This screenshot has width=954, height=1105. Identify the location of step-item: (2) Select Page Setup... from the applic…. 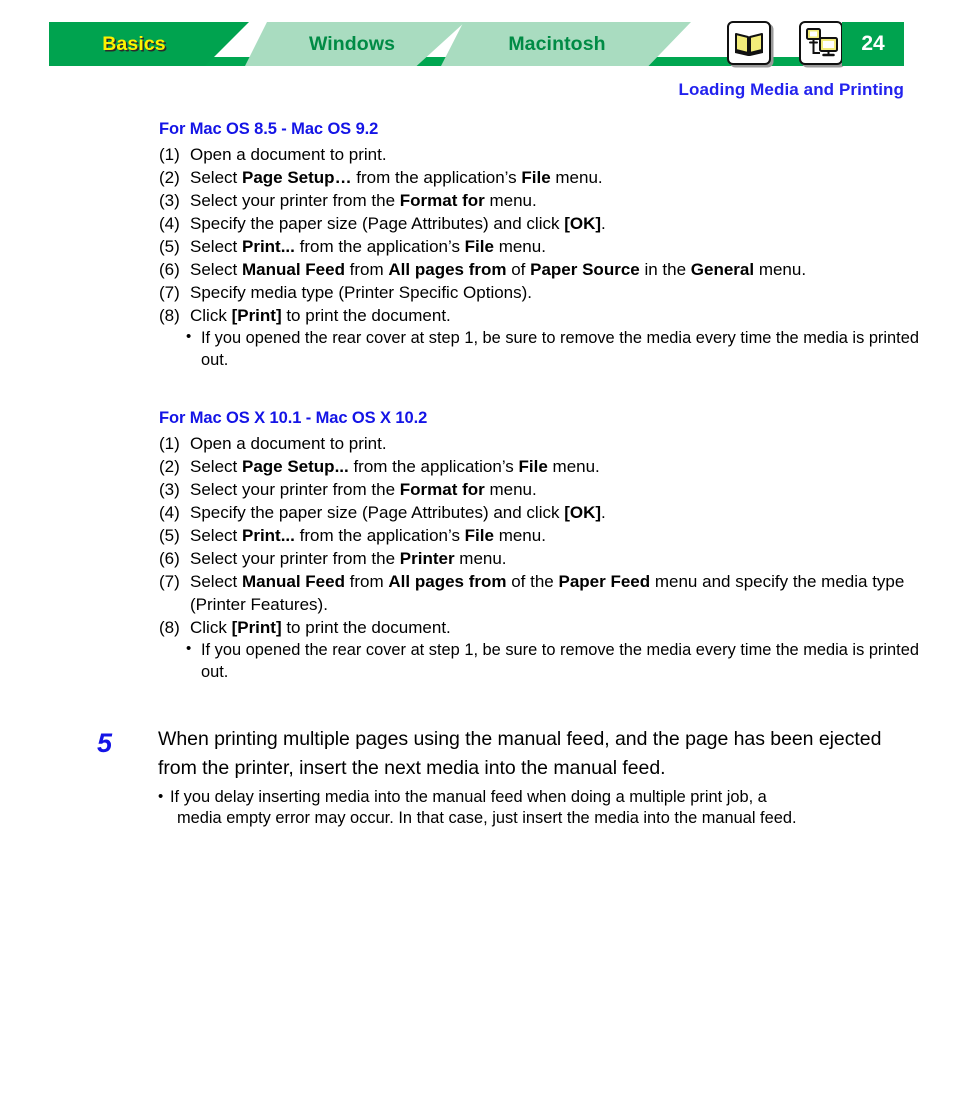
(539, 466).